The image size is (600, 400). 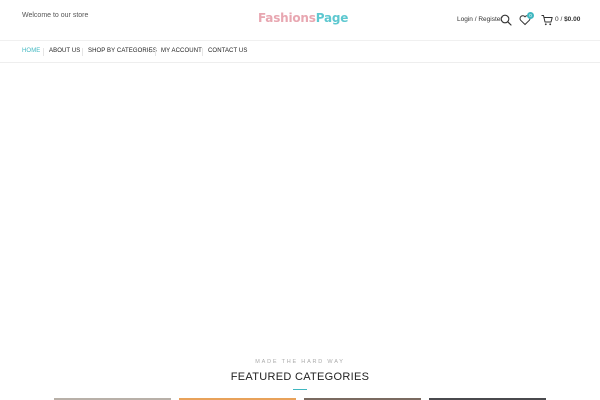 I want to click on nav-item-shop-by-categories: SHOP BY CATEGORIES, so click(x=122, y=51).